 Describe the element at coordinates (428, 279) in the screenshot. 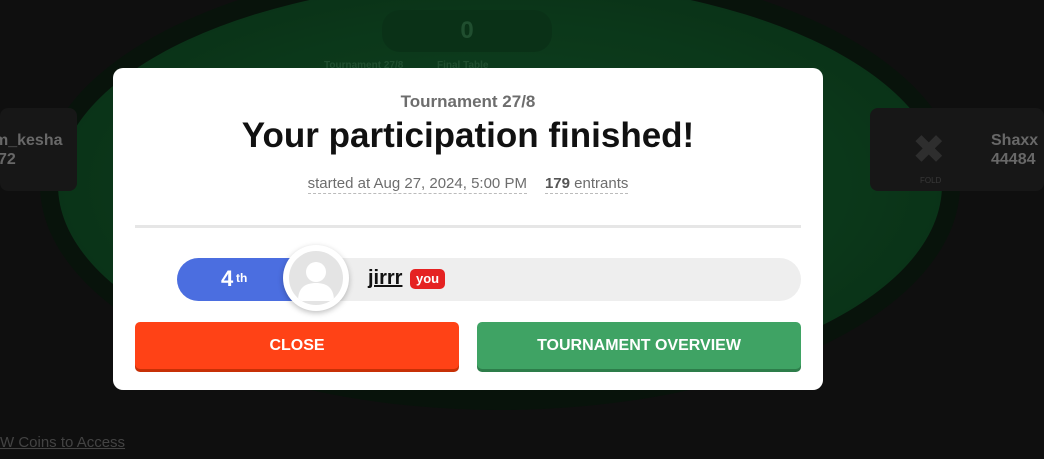

I see `you-badge: you` at that location.